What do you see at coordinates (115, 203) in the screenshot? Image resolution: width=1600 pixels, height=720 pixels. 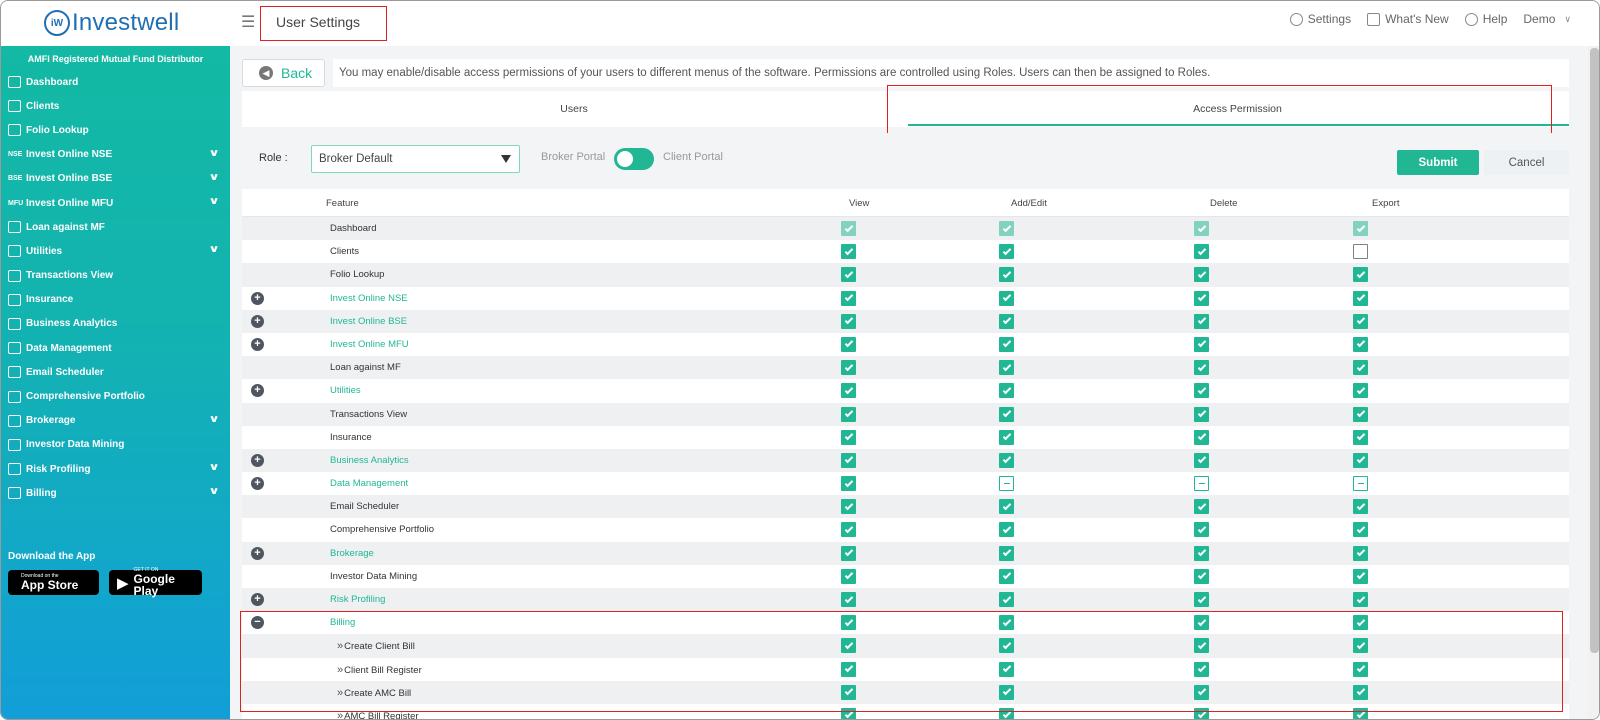 I see `sidebar-item-invest-online-mfu: MFU Invest Online MFU ∨` at bounding box center [115, 203].